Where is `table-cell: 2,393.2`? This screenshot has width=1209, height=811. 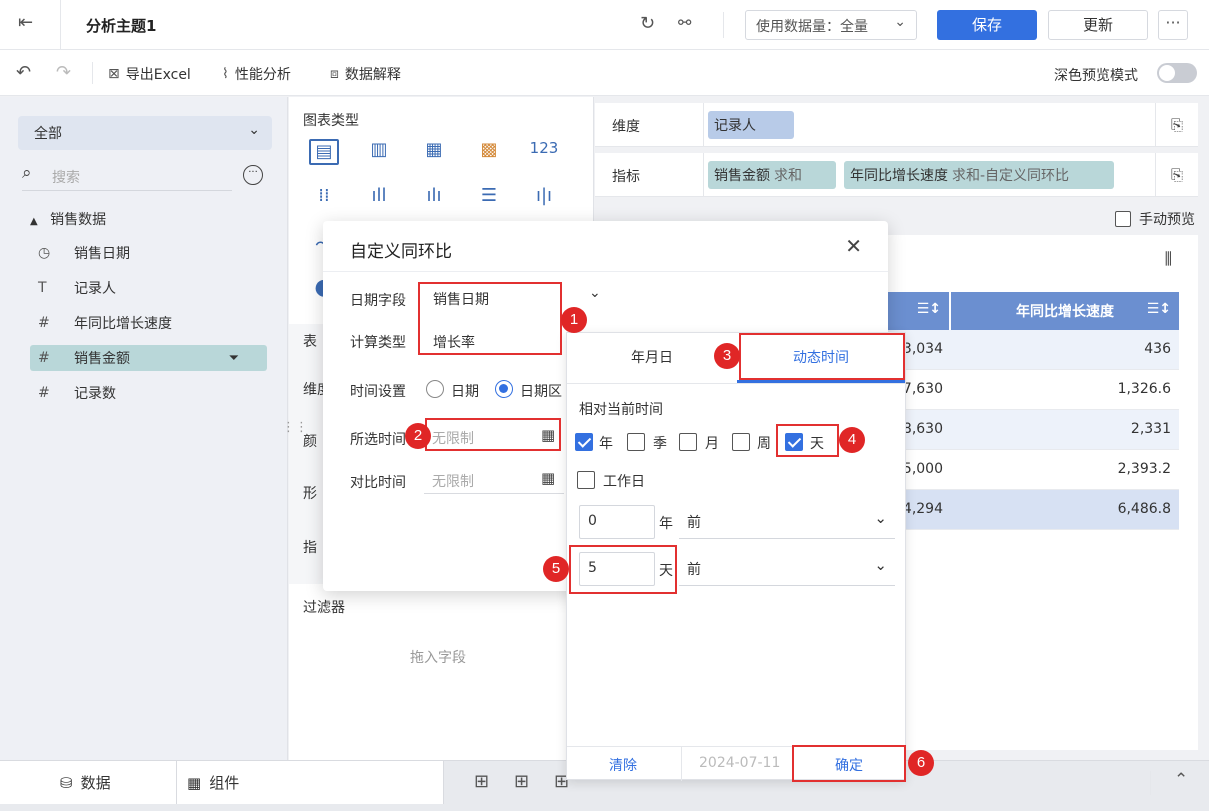
table-cell: 2,393.2 is located at coordinates (1065, 470).